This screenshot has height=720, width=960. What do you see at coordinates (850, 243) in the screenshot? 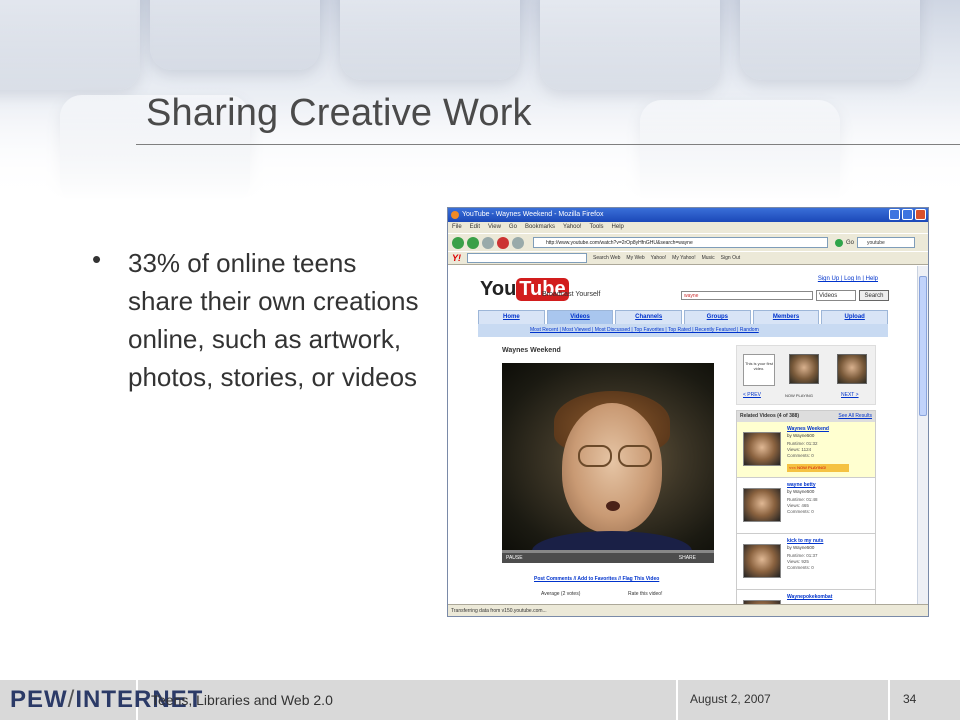
I see `go-button: Go` at bounding box center [850, 243].